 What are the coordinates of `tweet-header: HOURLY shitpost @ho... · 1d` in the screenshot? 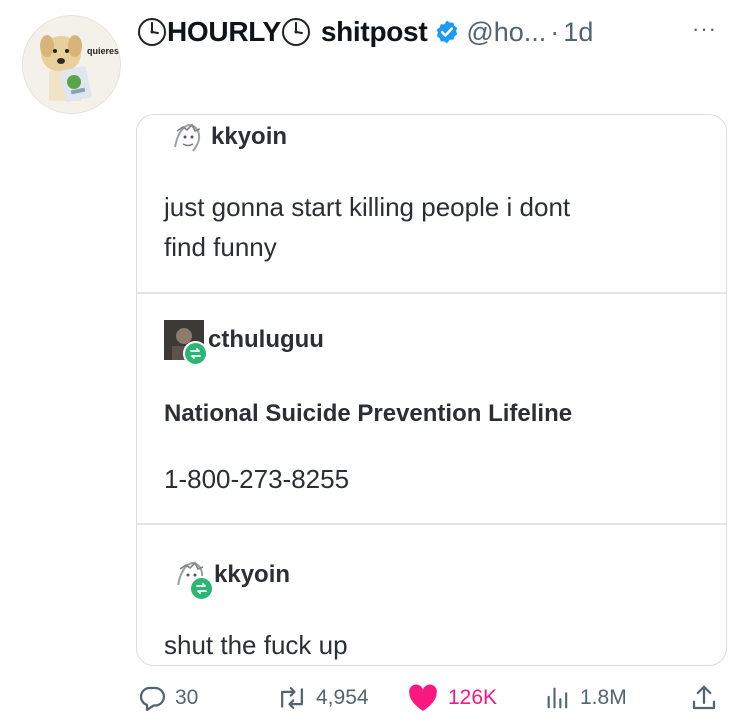 It's located at (365, 32).